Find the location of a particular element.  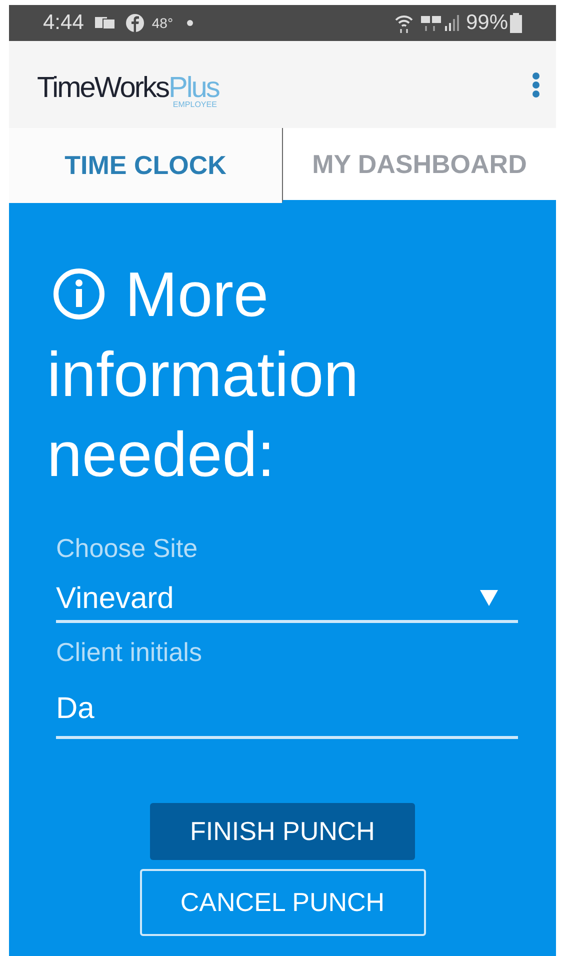

facebook-icon is located at coordinates (135, 23).